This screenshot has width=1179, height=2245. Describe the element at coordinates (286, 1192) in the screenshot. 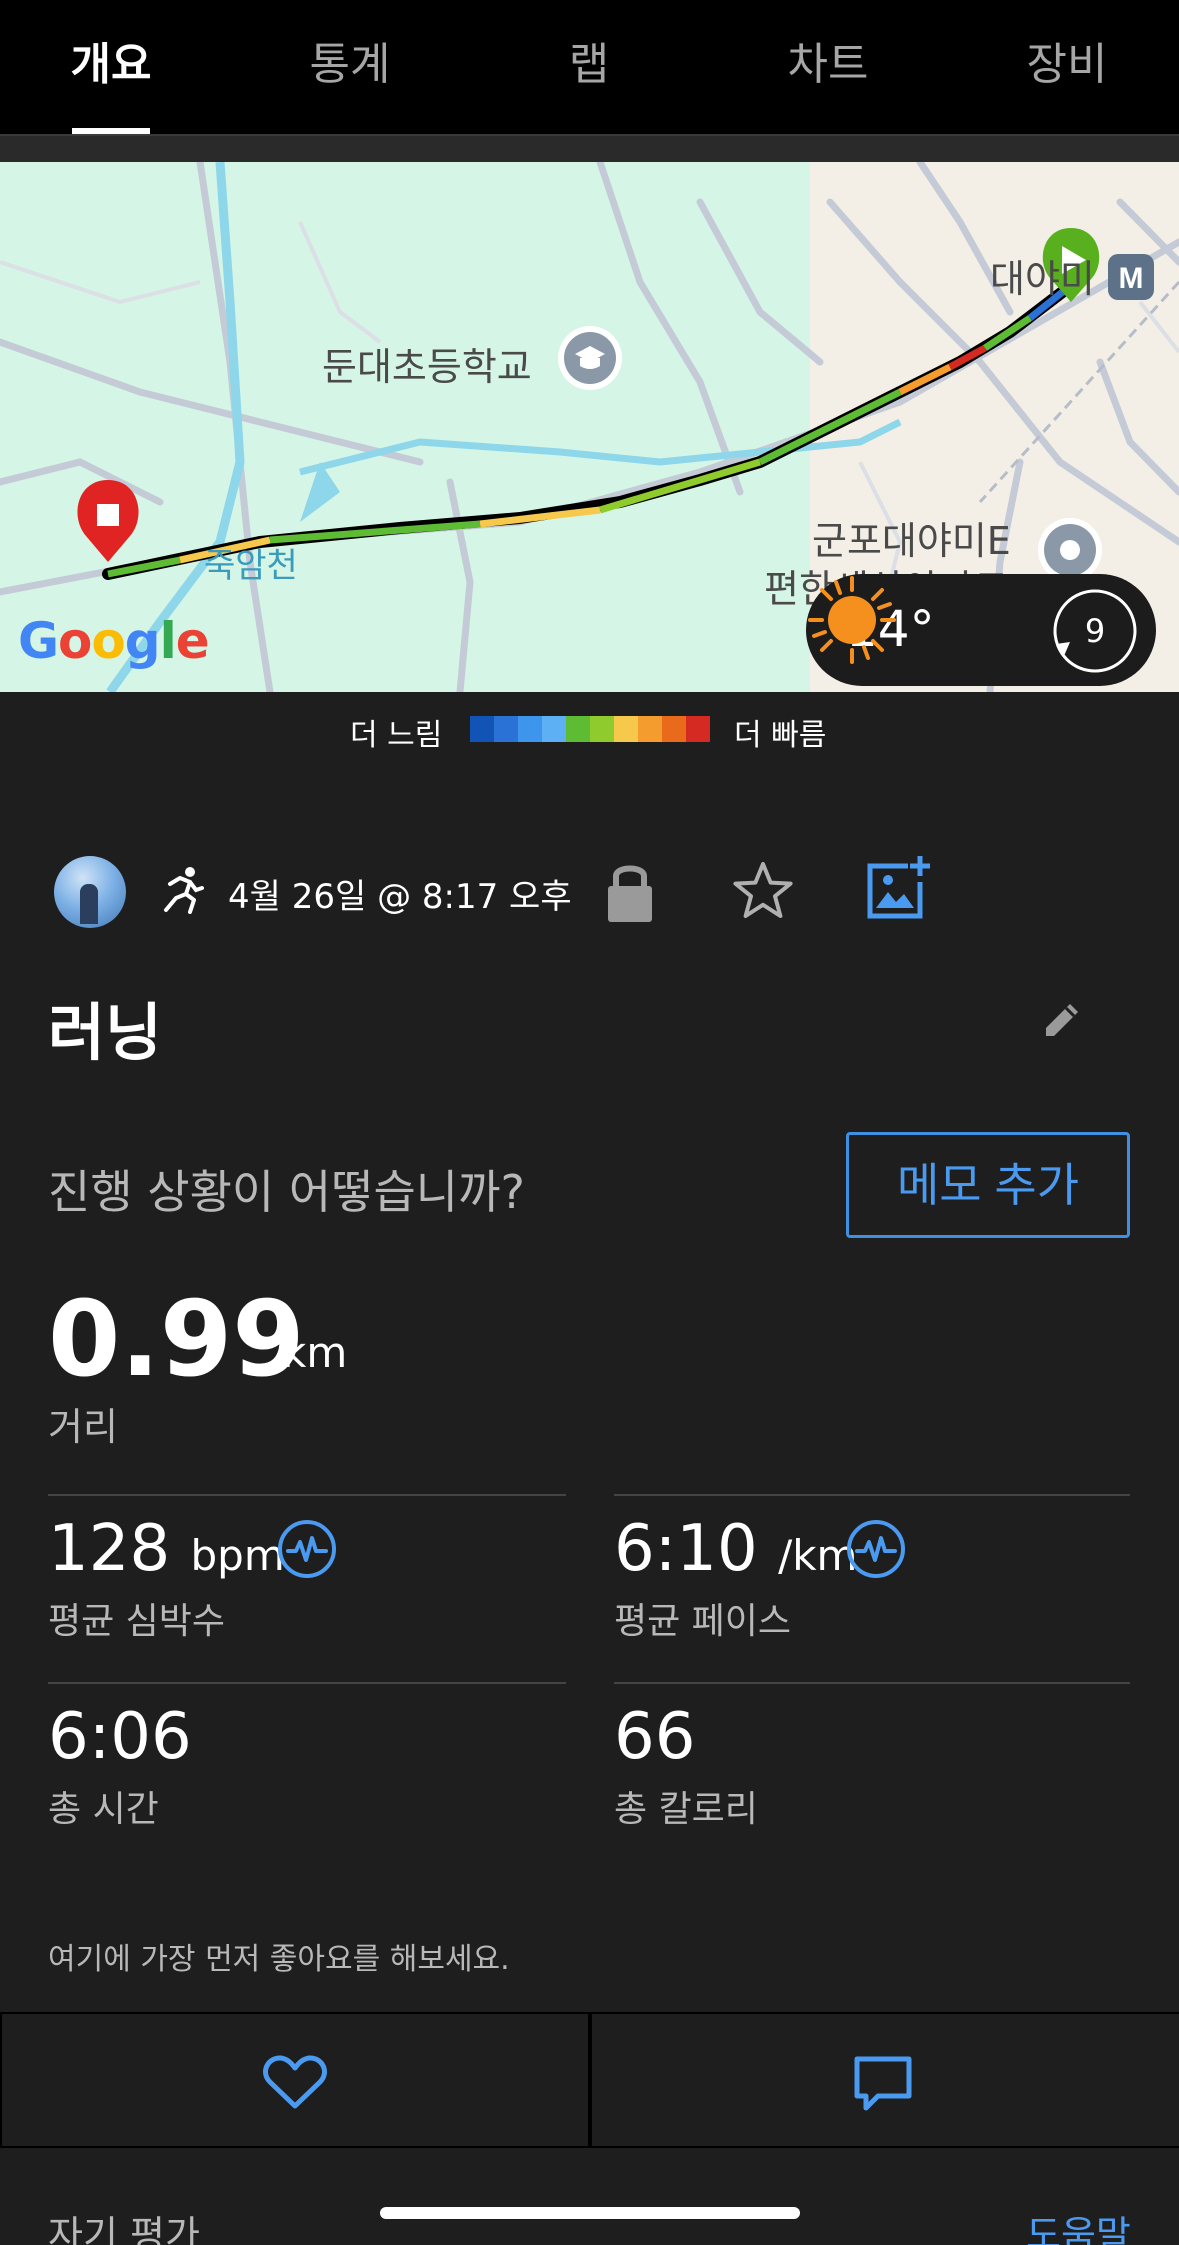

I see `progress-question: 진행 상황이 어떻습니까?` at that location.